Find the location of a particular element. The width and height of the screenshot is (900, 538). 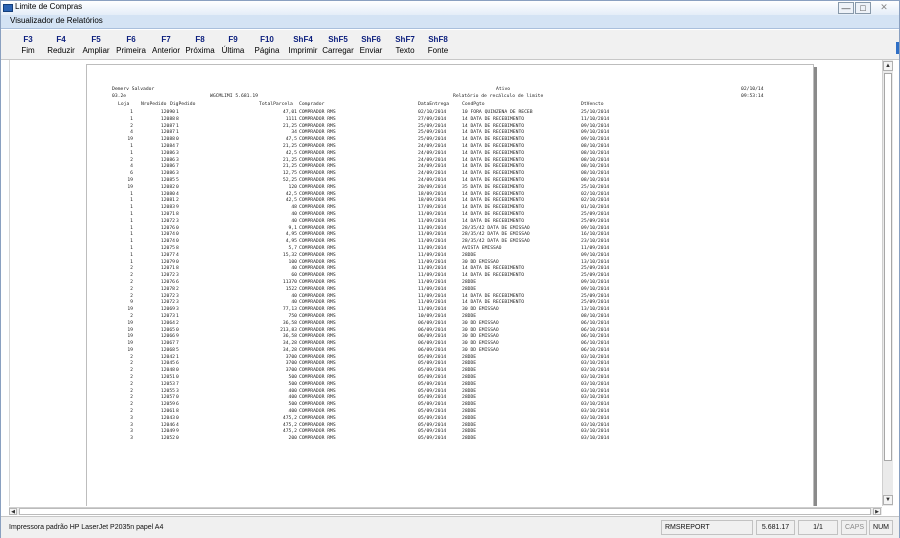

cell-dt-vencto: 06/10/2014 is located at coordinates (595, 330).